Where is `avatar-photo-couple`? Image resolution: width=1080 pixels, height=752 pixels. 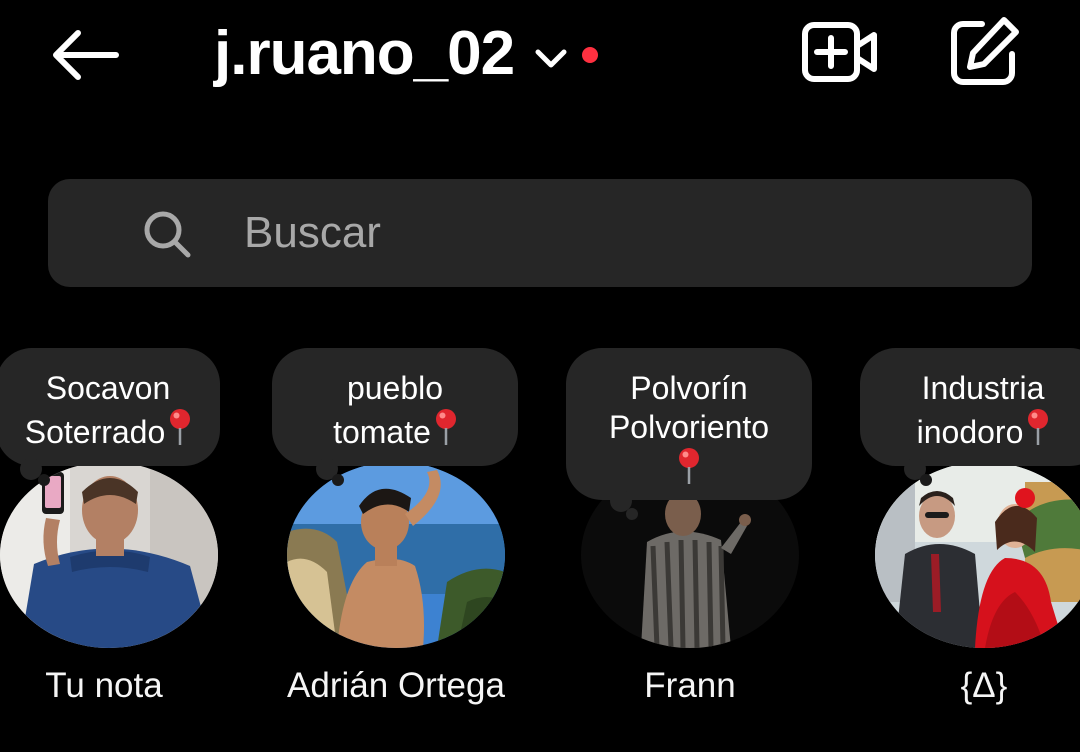 avatar-photo-couple is located at coordinates (977, 555).